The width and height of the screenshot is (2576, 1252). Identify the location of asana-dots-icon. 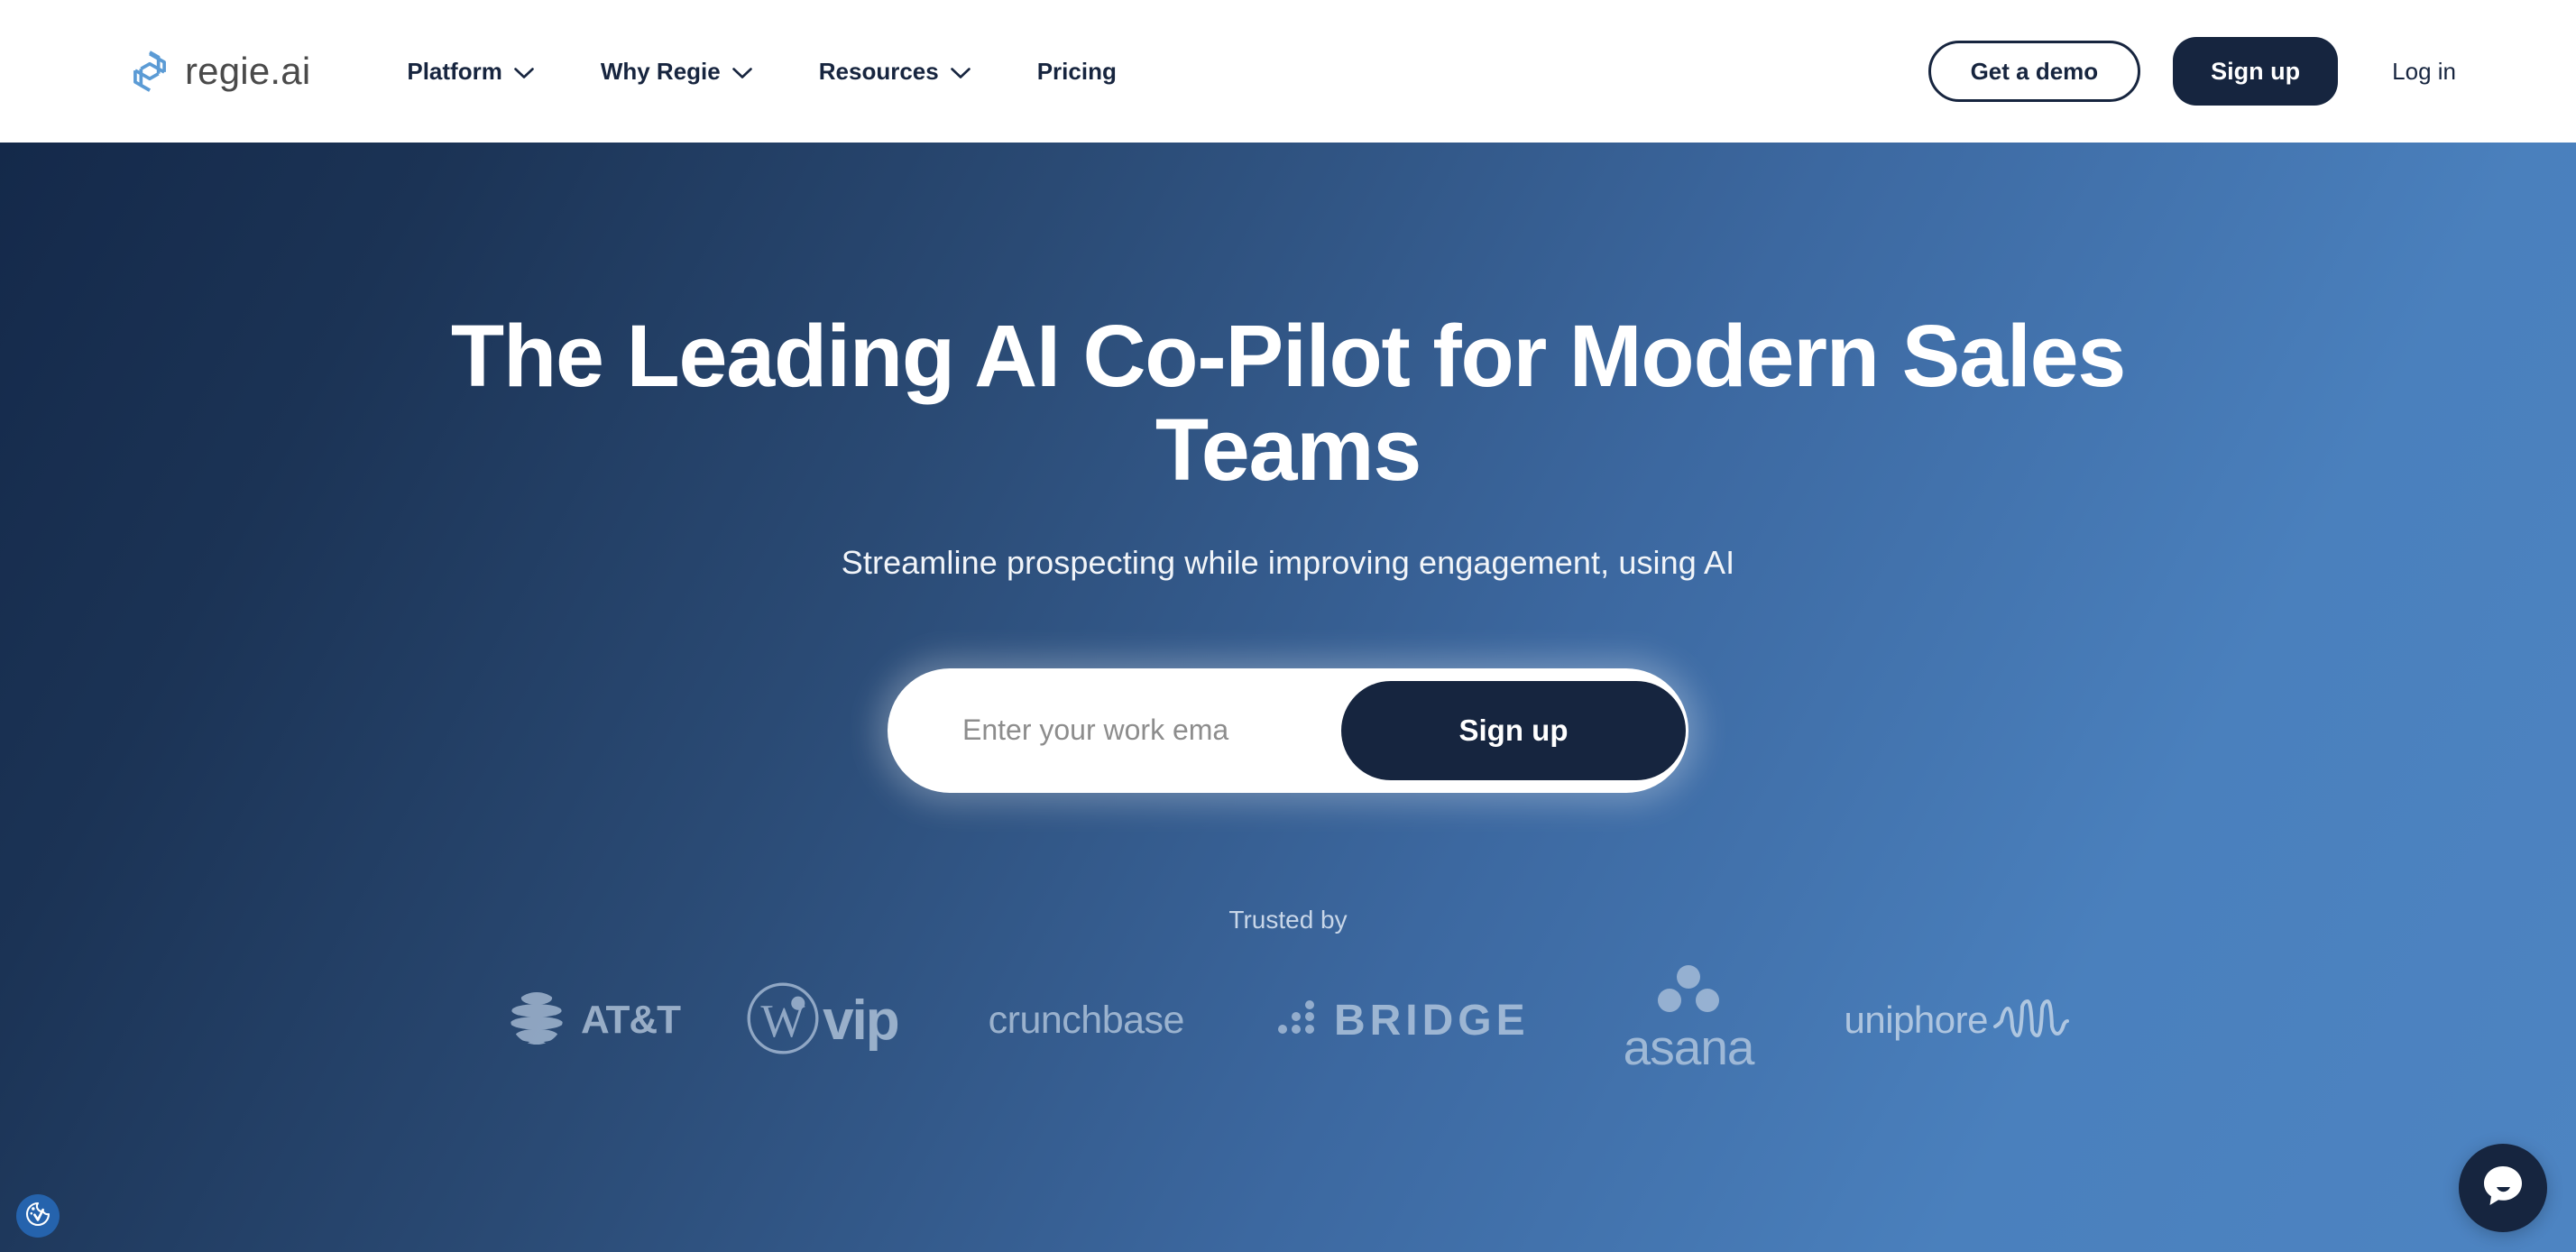
(1688, 990).